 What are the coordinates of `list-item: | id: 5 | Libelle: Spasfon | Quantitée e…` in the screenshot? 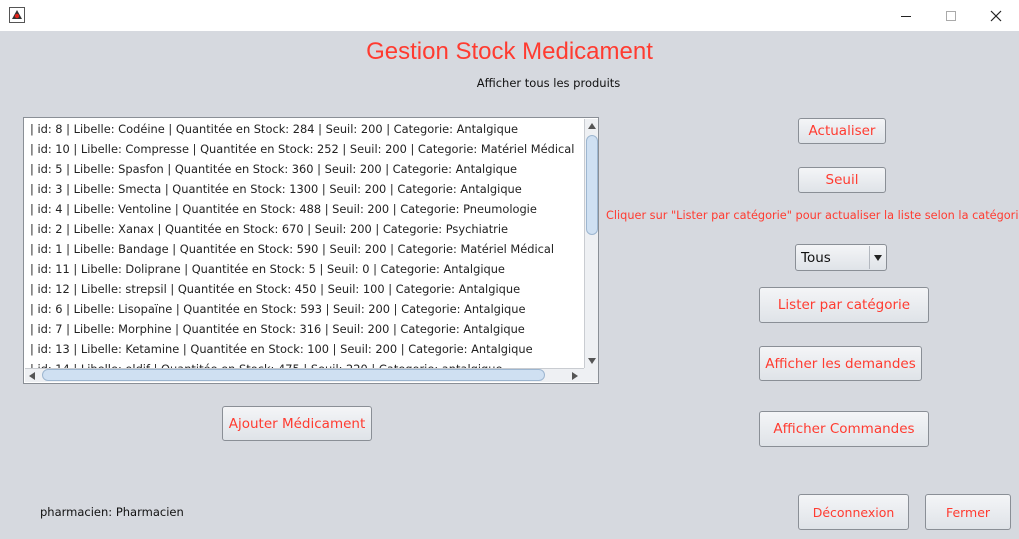 It's located at (304, 169).